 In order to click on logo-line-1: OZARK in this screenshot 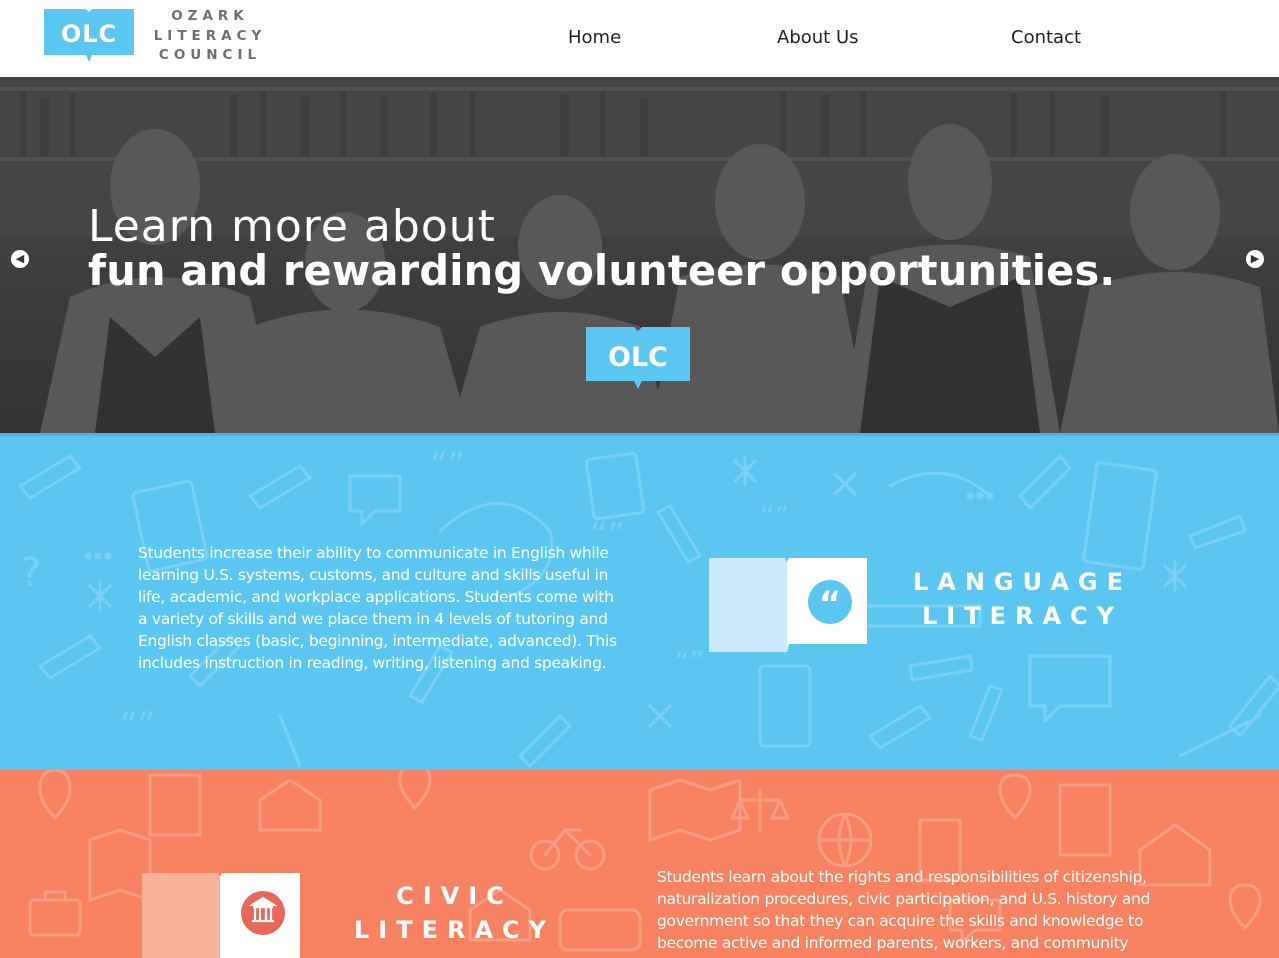, I will do `click(210, 16)`.